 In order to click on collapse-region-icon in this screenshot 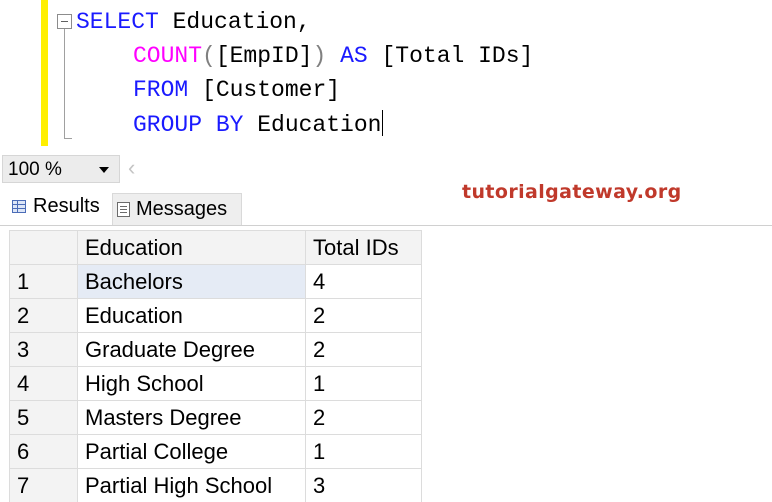, I will do `click(64, 21)`.